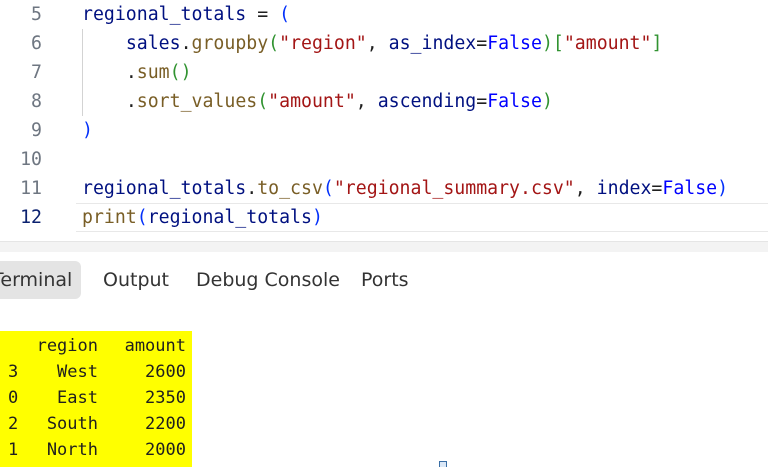 This screenshot has width=768, height=467. I want to click on panel-divider, so click(384, 246).